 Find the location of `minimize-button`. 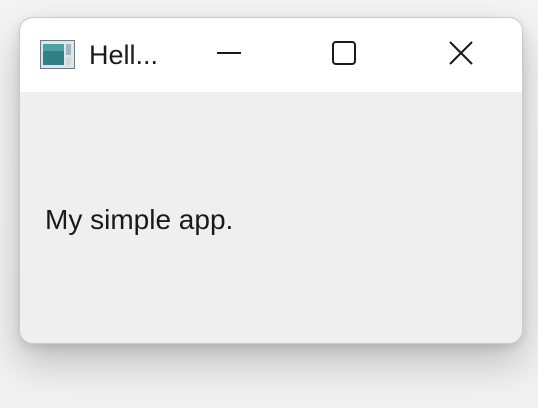

minimize-button is located at coordinates (229, 55).